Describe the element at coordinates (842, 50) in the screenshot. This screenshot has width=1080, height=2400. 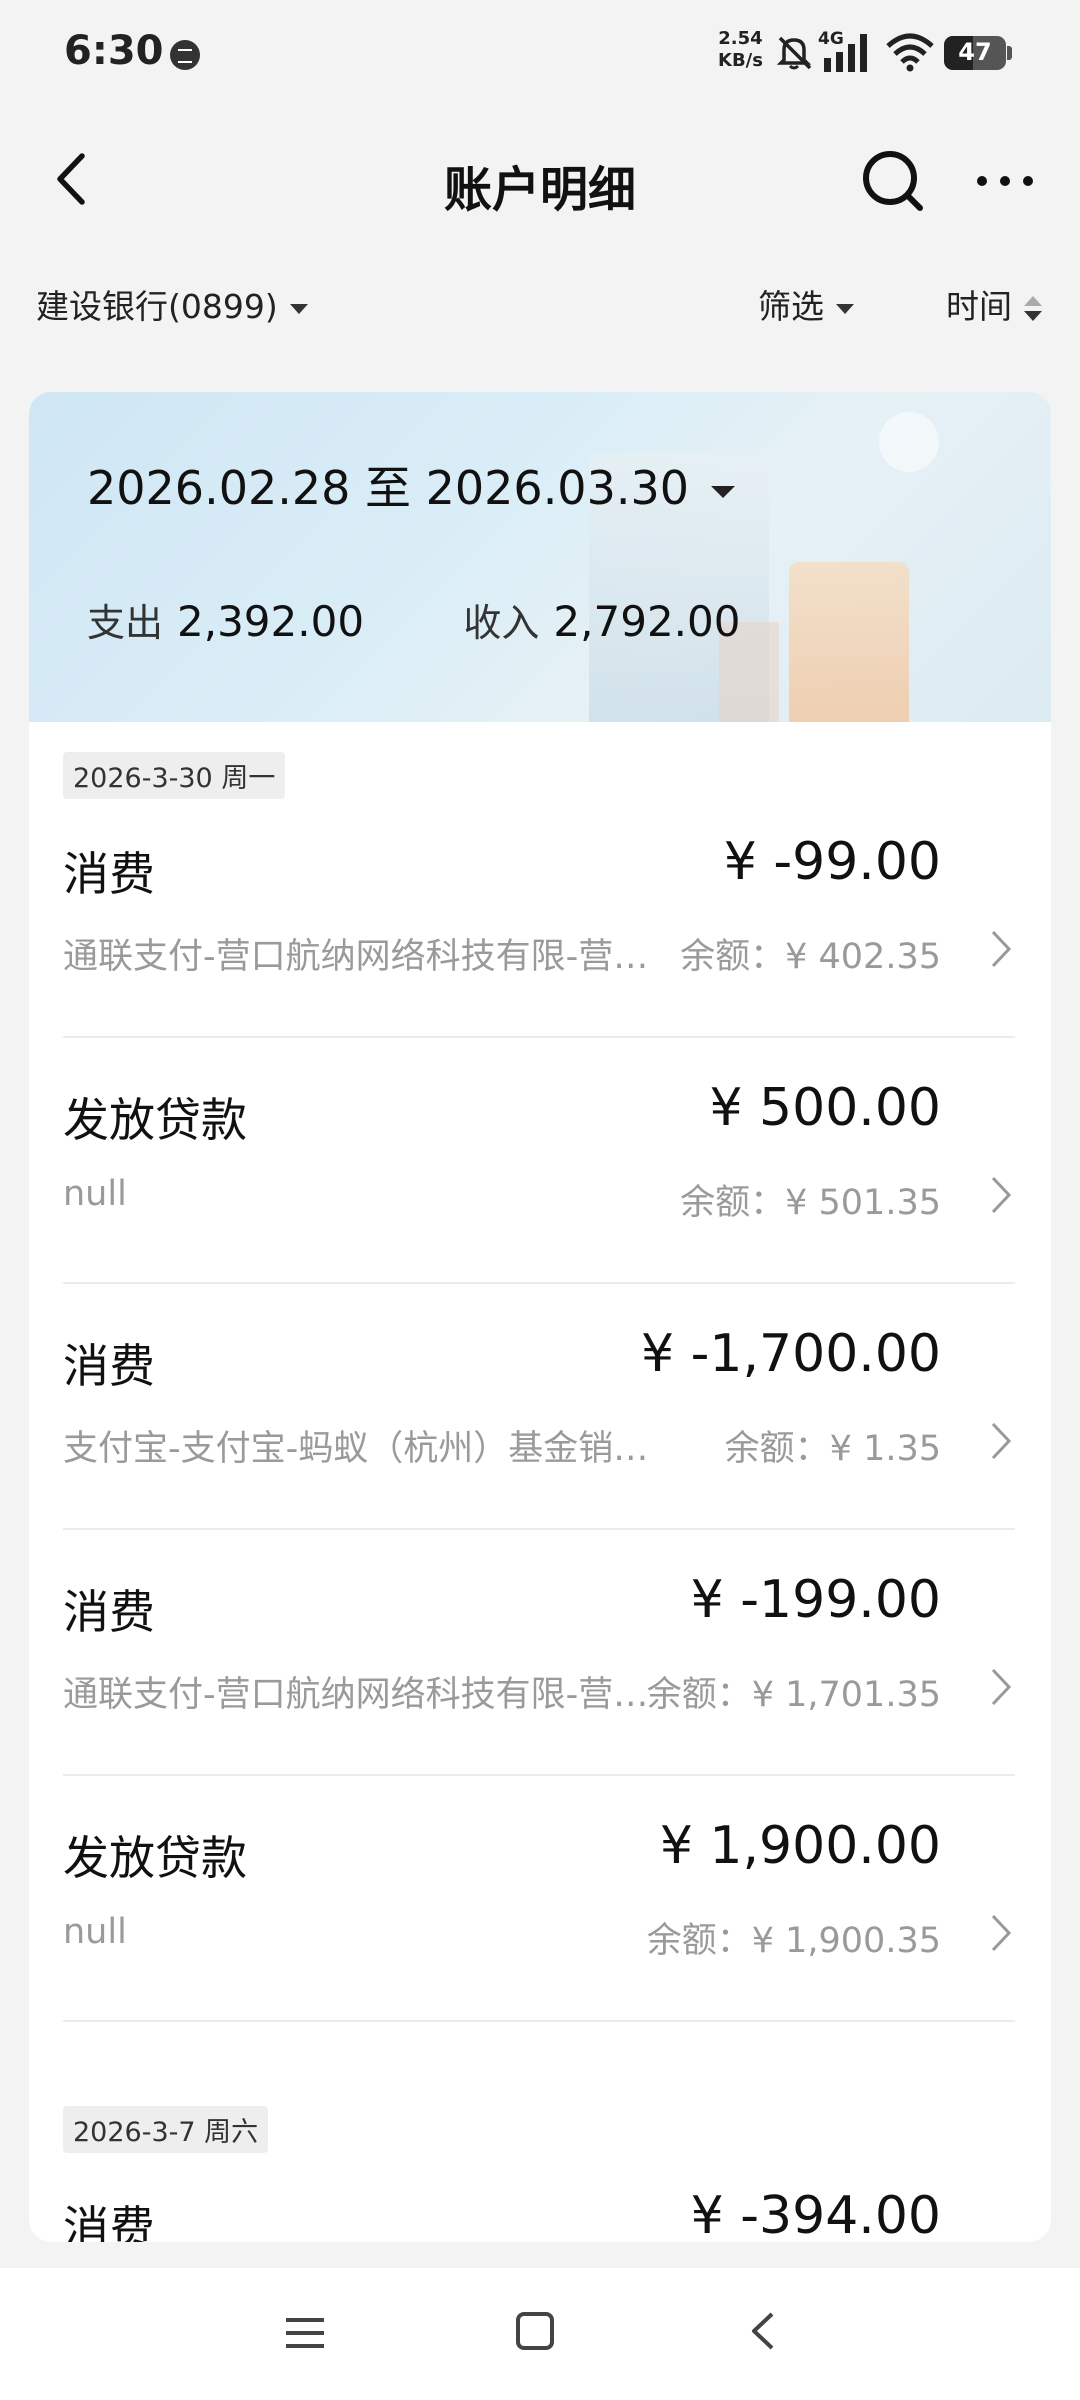
I see `signal-icon: 4G` at that location.